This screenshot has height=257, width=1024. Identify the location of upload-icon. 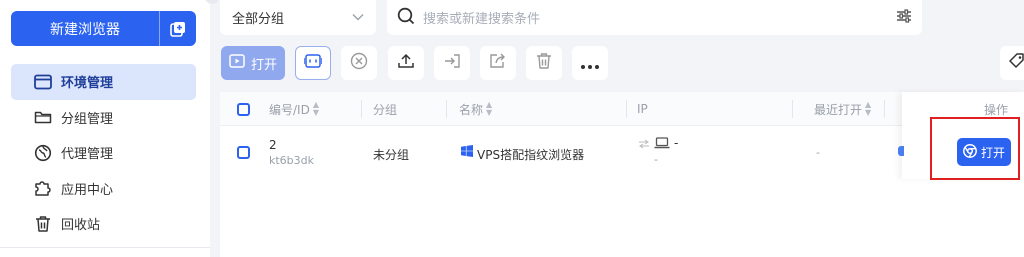
(406, 63).